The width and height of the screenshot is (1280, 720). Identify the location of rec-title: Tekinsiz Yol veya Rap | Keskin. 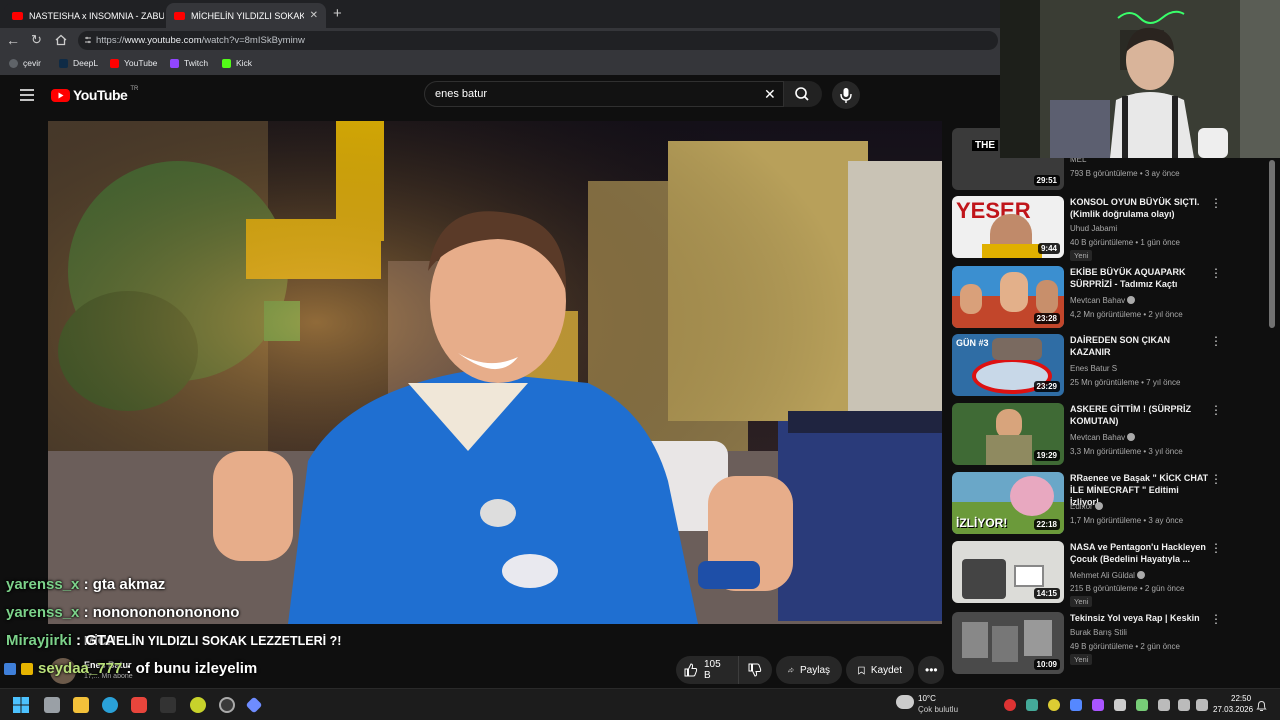
(1140, 618).